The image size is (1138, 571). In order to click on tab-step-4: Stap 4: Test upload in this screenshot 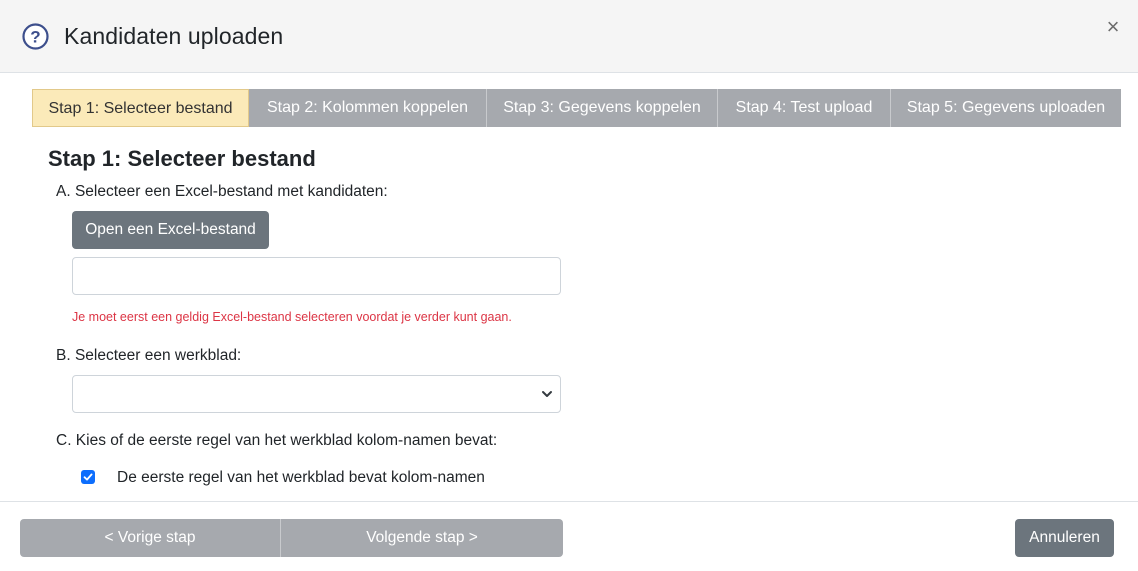, I will do `click(804, 108)`.